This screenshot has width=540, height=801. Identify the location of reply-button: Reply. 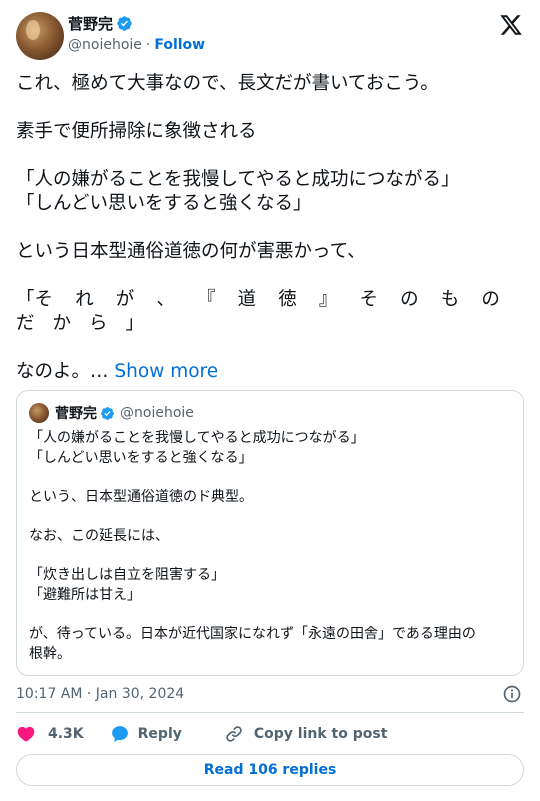
(146, 734).